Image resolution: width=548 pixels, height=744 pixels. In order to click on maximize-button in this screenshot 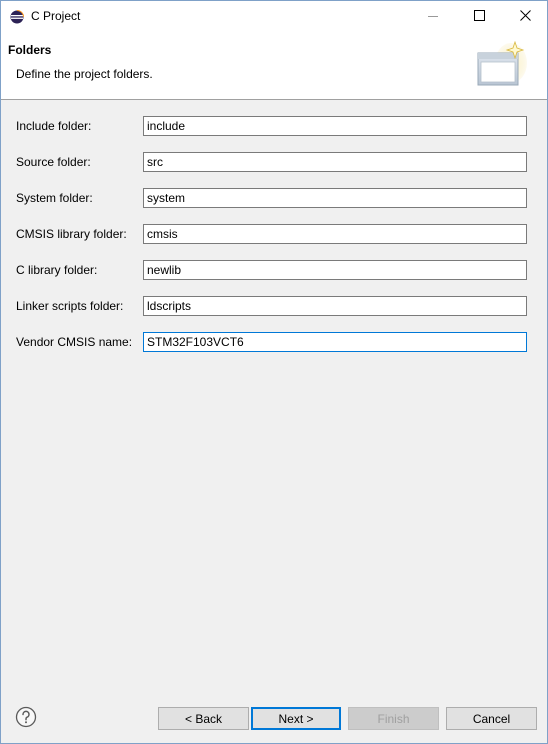, I will do `click(479, 17)`.